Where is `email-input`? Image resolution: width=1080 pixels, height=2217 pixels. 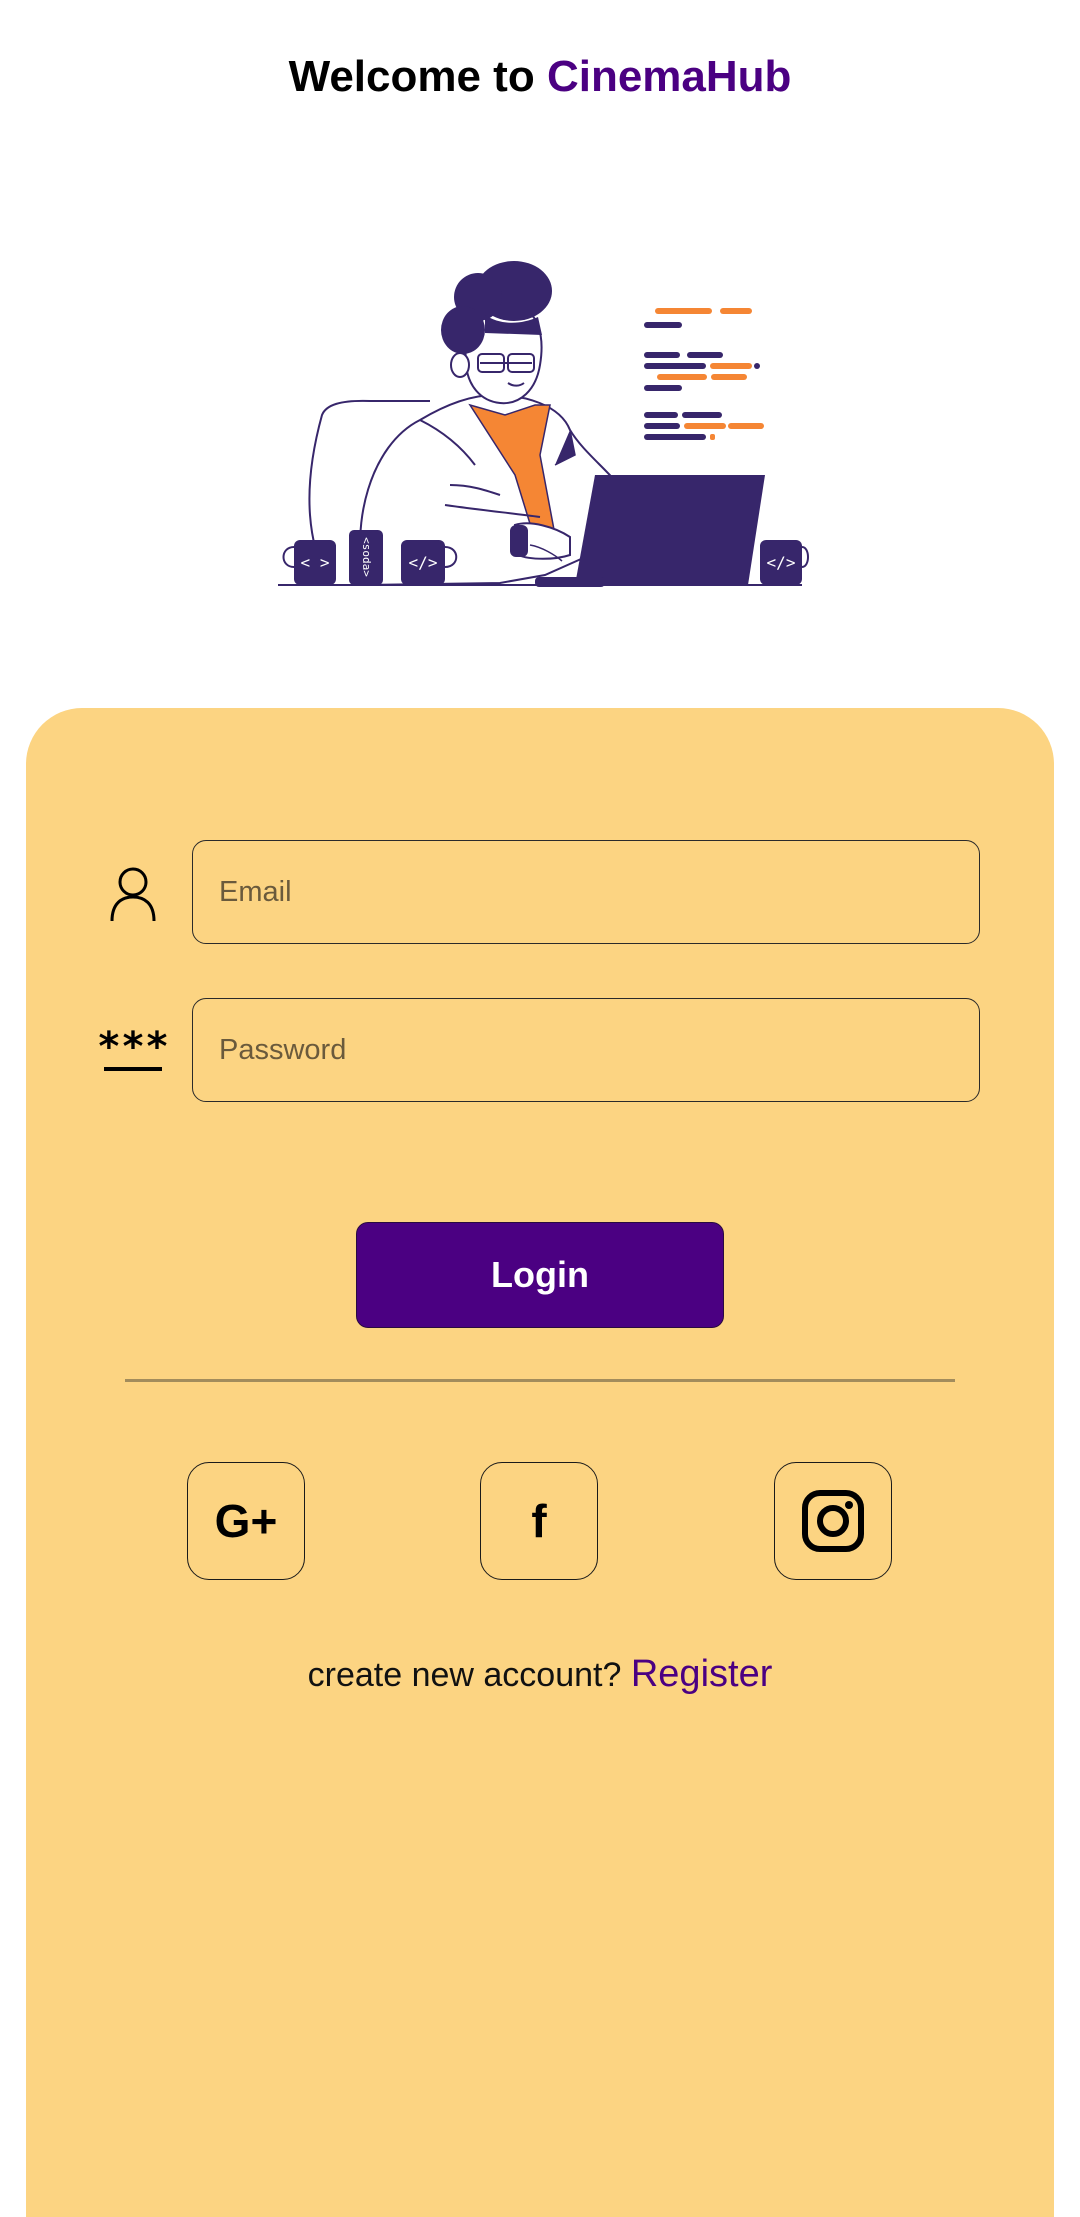 email-input is located at coordinates (586, 892).